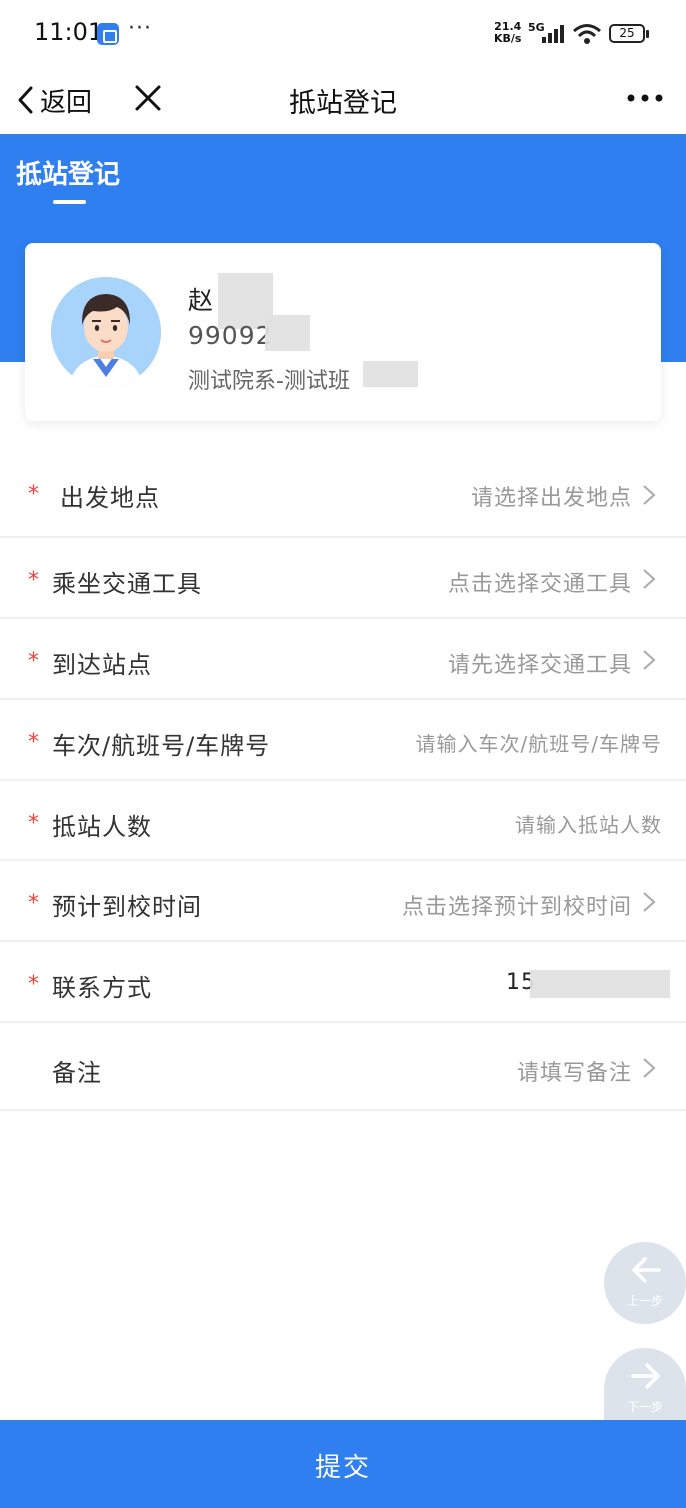  I want to click on form-row-arrival-time: * 预计到校时间 点击选择预计到校时间, so click(343, 901).